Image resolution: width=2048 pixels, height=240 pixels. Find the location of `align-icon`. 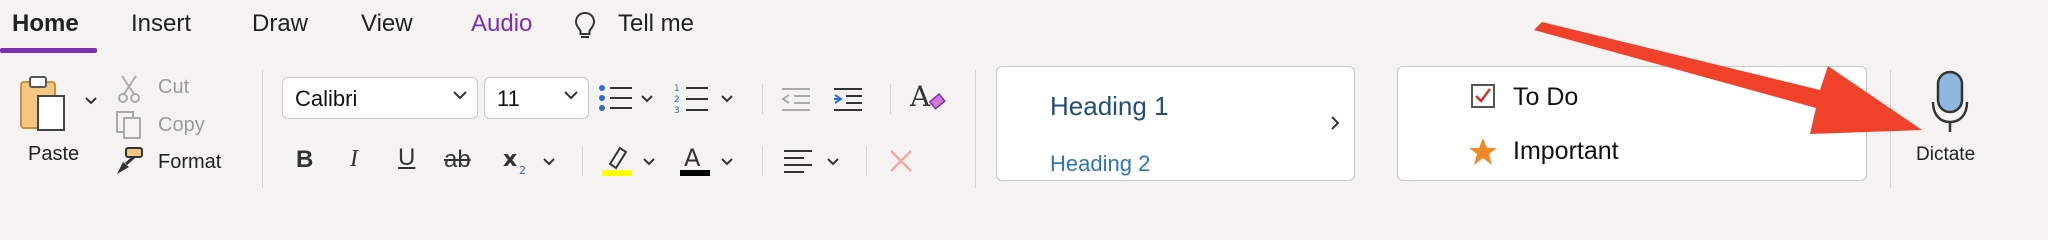

align-icon is located at coordinates (798, 161).